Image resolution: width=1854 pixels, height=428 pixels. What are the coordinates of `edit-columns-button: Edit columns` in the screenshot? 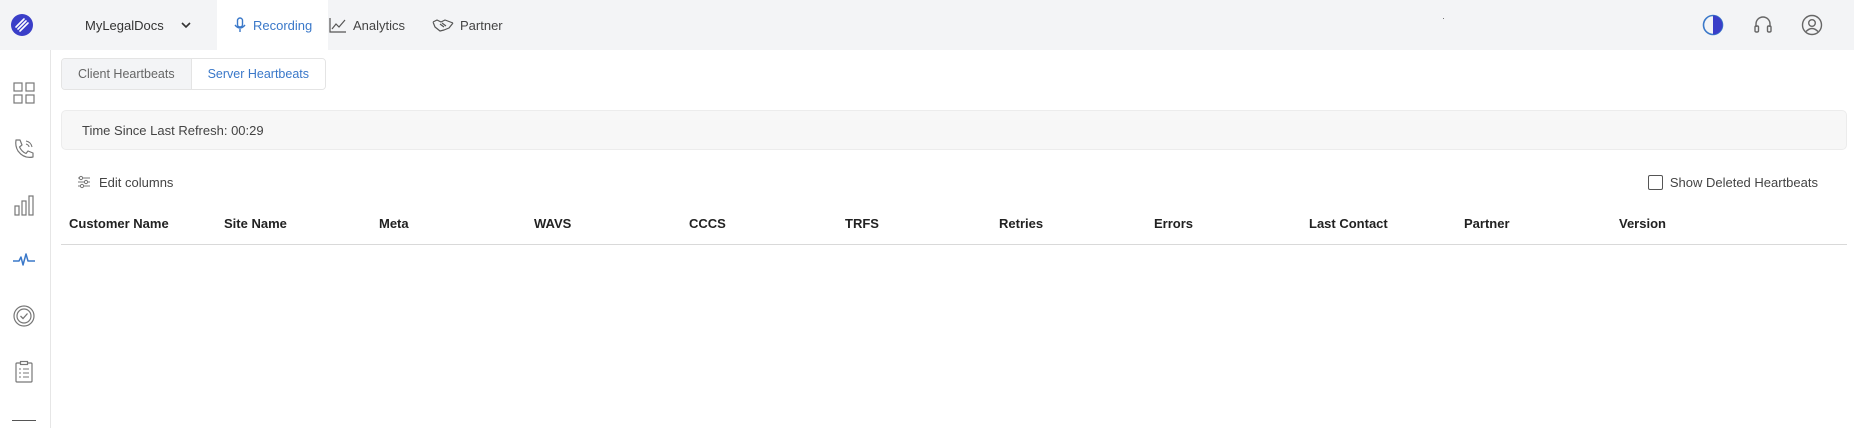 It's located at (125, 182).